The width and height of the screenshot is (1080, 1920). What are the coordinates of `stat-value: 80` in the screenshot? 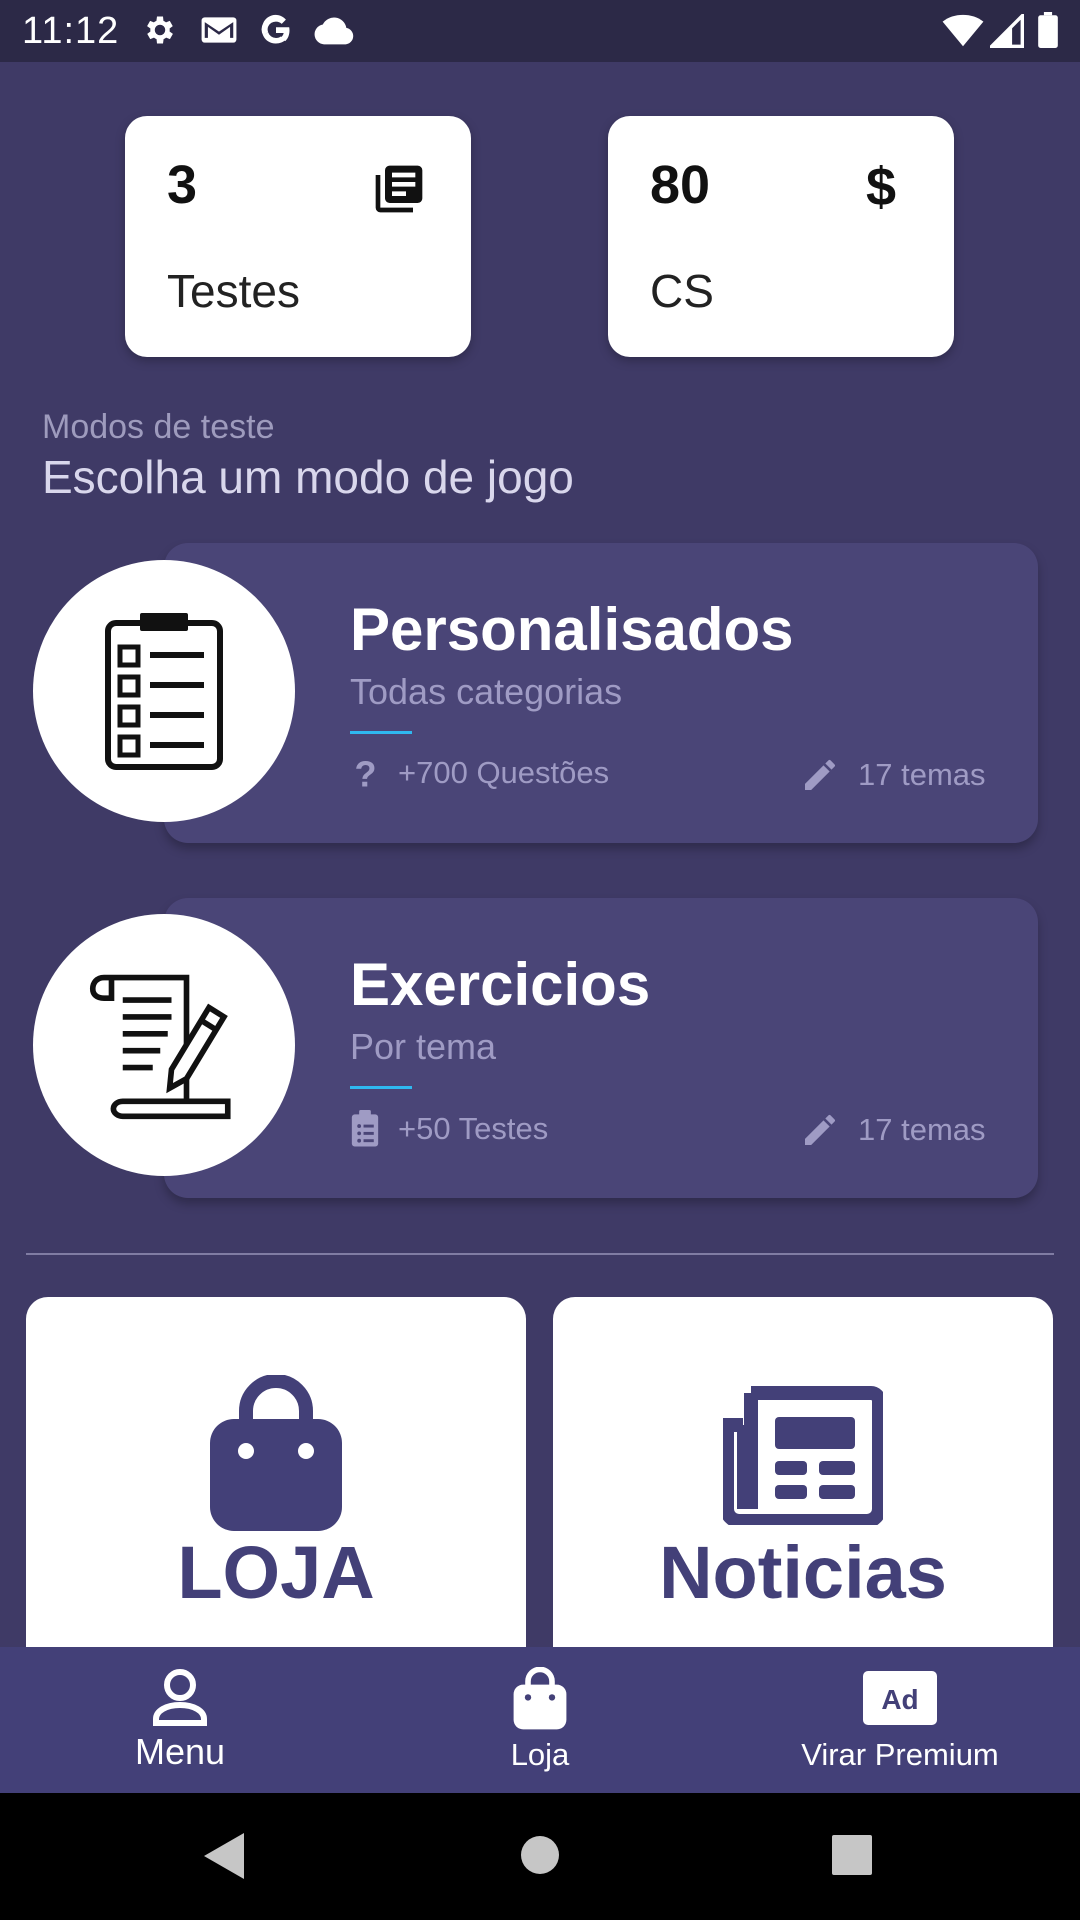 It's located at (680, 185).